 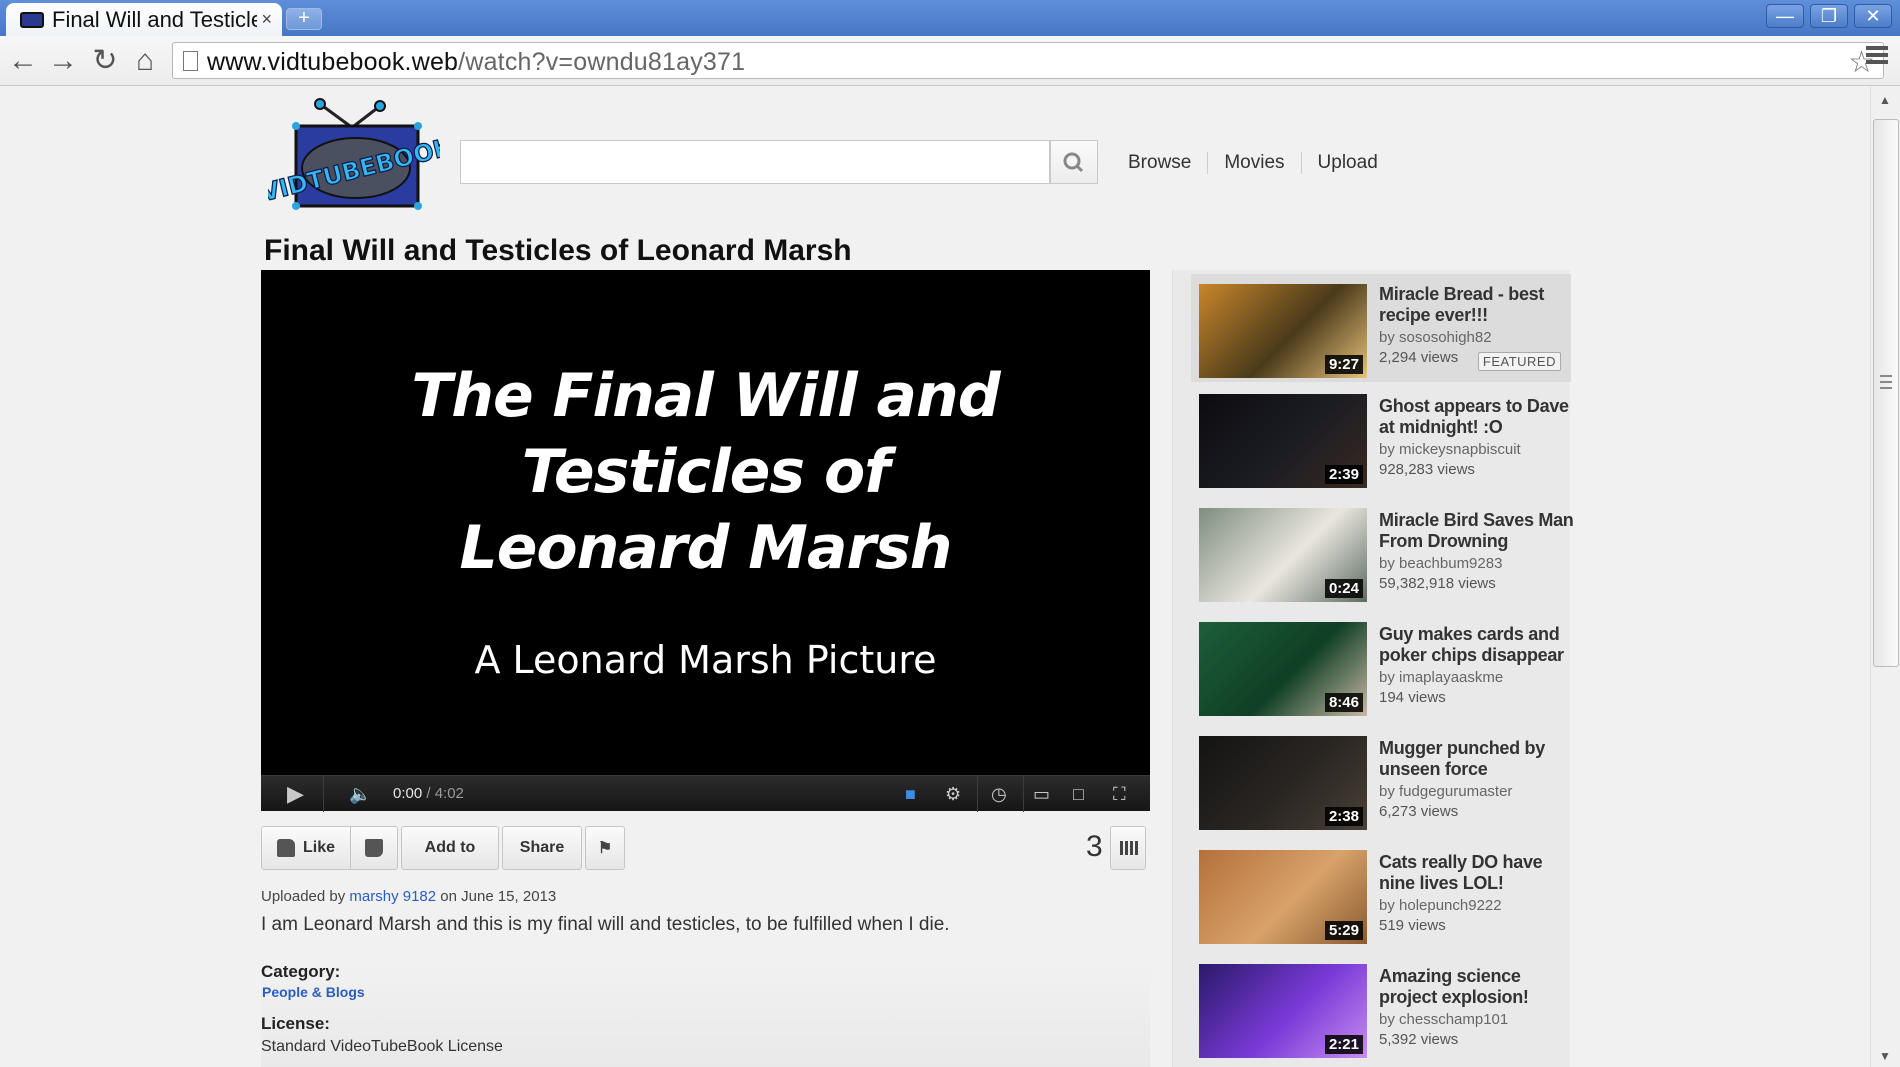 What do you see at coordinates (1343, 816) in the screenshot?
I see `video-duration: 2:38` at bounding box center [1343, 816].